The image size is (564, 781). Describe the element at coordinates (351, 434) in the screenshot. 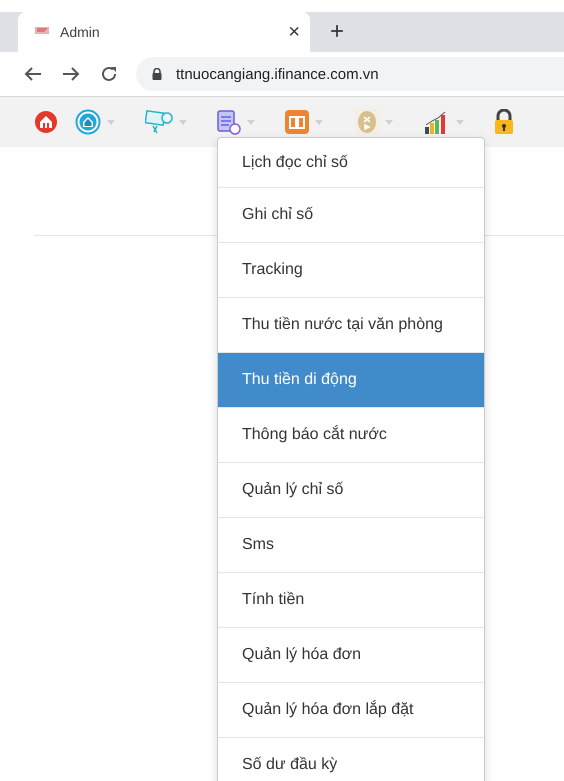

I see `menu-item: Thông báo cắt nước` at that location.